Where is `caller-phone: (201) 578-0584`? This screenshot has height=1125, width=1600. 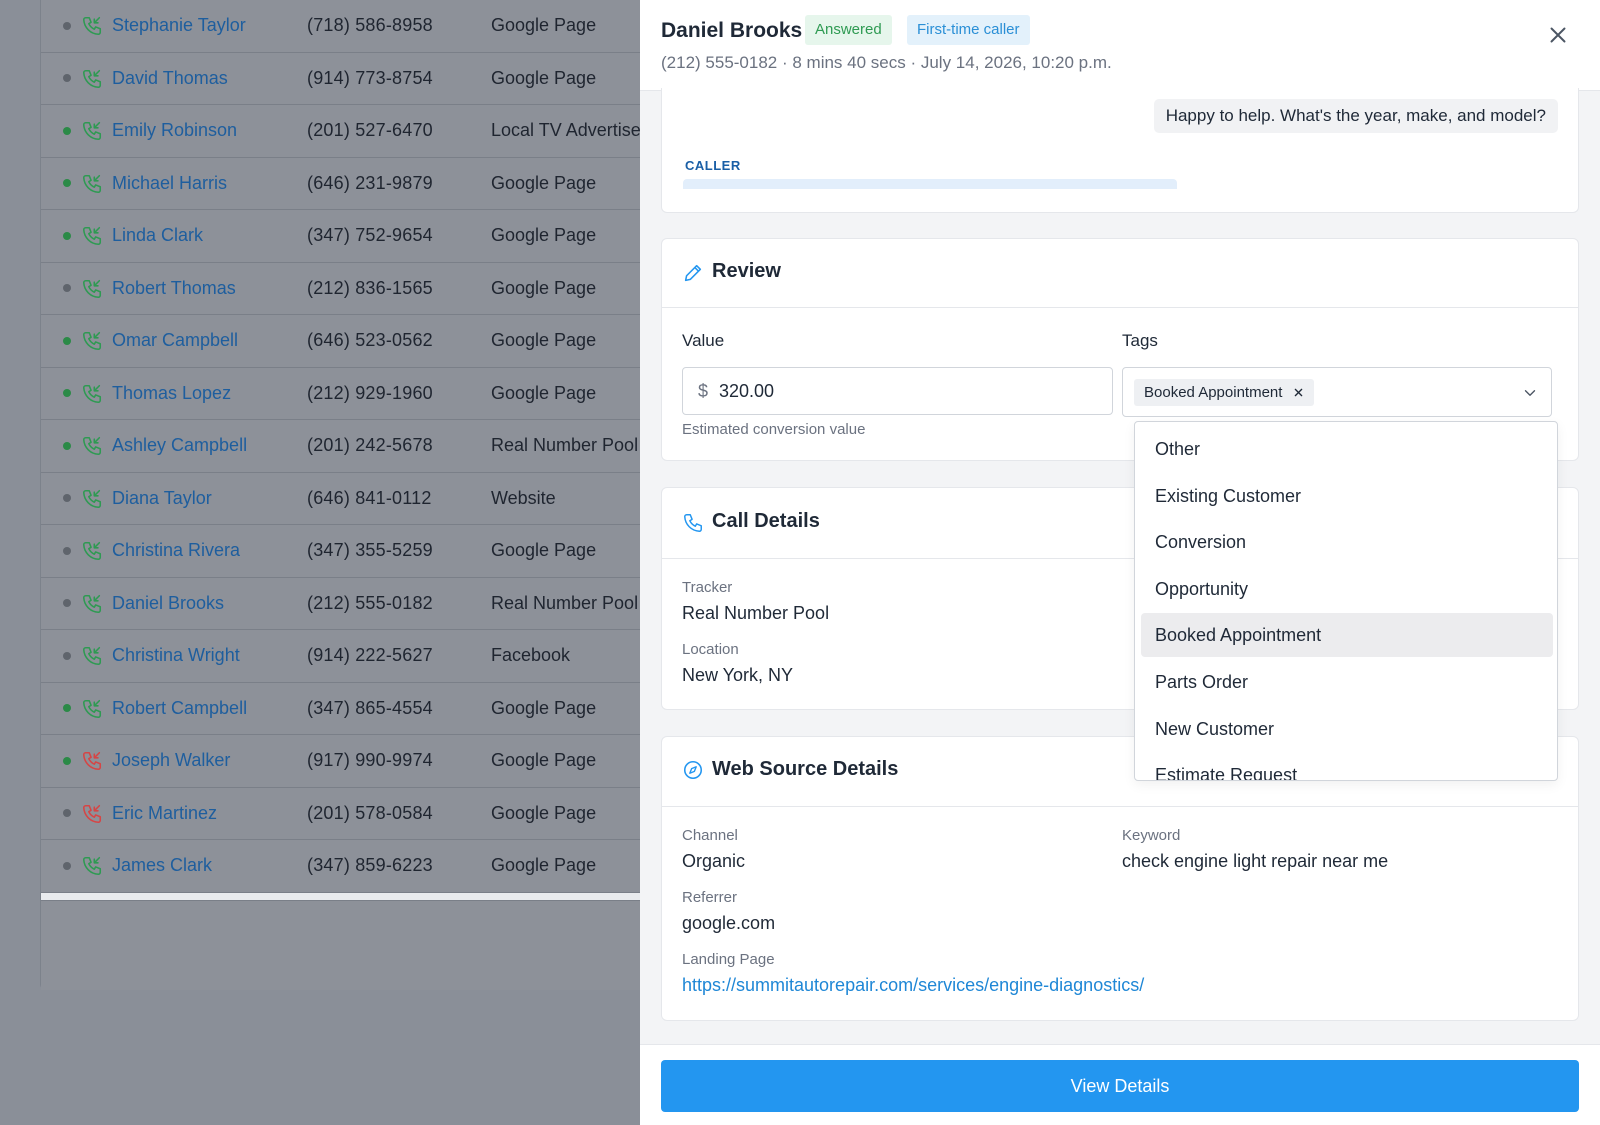
caller-phone: (201) 578-0584 is located at coordinates (370, 812).